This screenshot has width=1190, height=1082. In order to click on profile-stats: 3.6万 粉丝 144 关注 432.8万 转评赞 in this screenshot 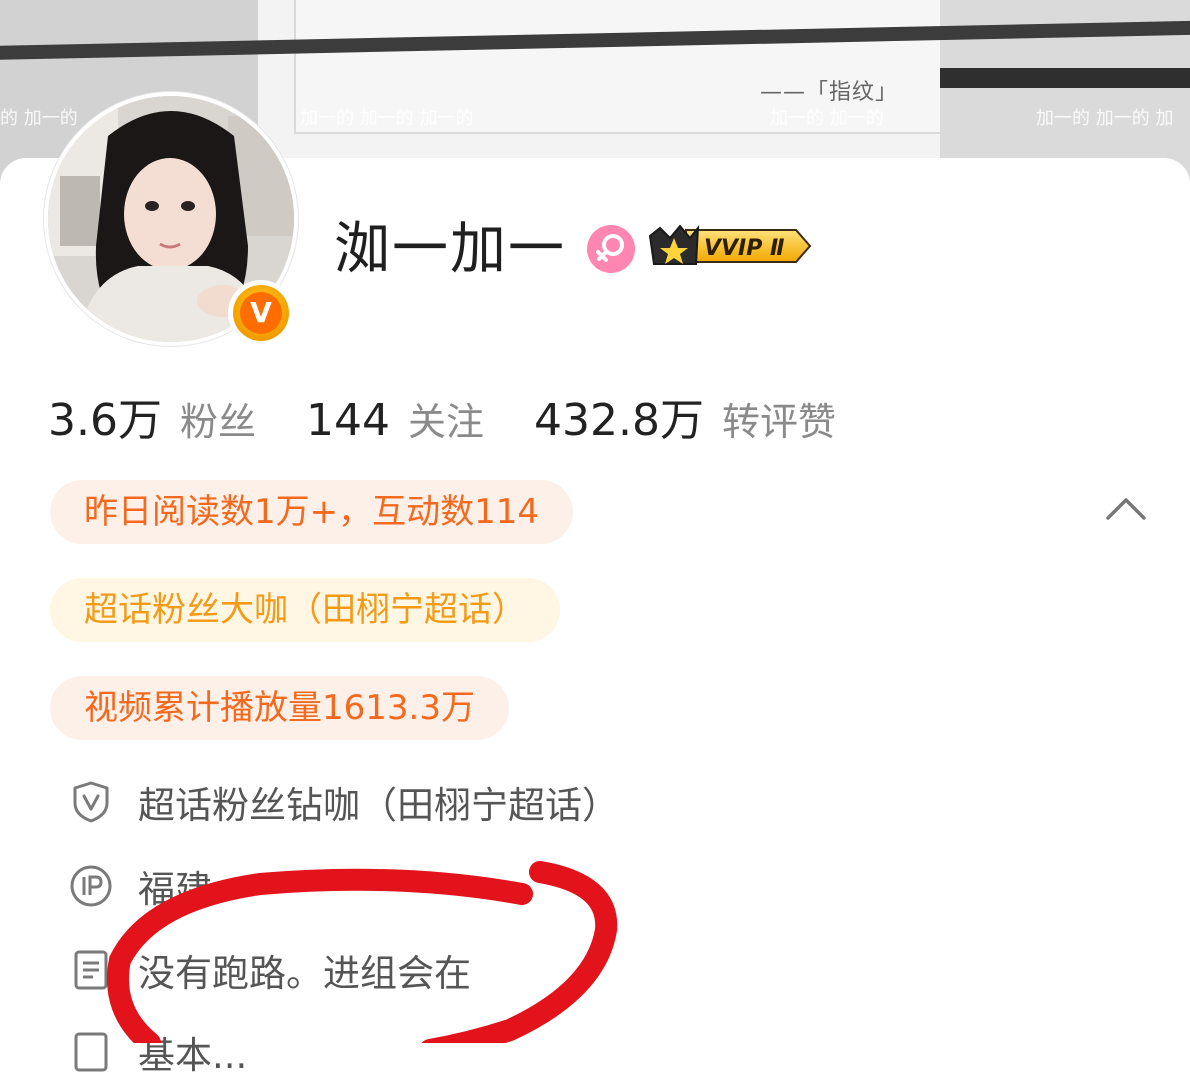, I will do `click(467, 415)`.